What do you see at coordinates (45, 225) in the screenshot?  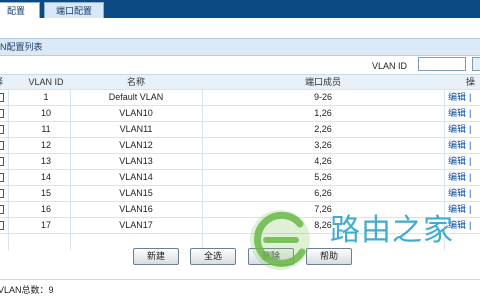 I see `row-vlan-id: 17` at bounding box center [45, 225].